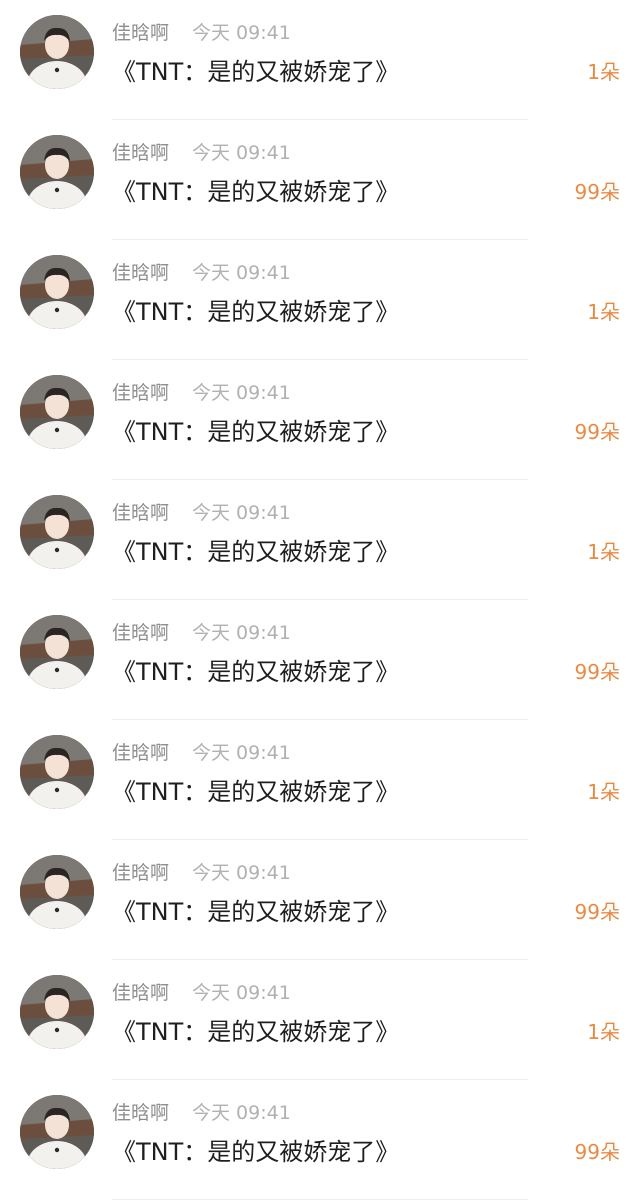  Describe the element at coordinates (320, 1199) in the screenshot. I see `divider` at that location.